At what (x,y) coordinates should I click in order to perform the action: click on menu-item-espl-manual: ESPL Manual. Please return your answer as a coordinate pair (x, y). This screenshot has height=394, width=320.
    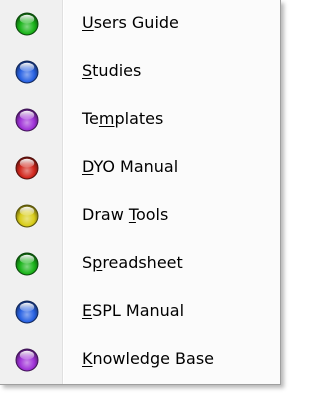
    Looking at the image, I should click on (140, 312).